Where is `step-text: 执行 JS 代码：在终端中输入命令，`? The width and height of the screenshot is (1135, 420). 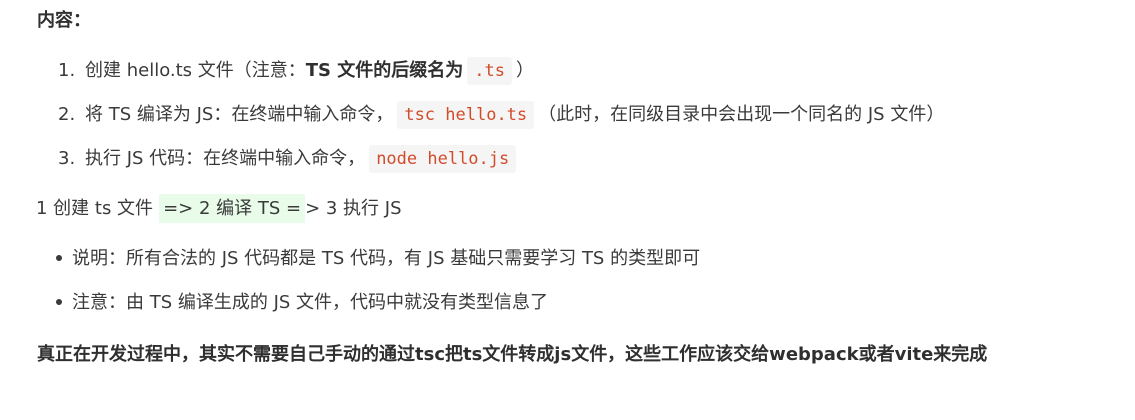 step-text: 执行 JS 代码：在终端中输入命令， is located at coordinates (225, 158).